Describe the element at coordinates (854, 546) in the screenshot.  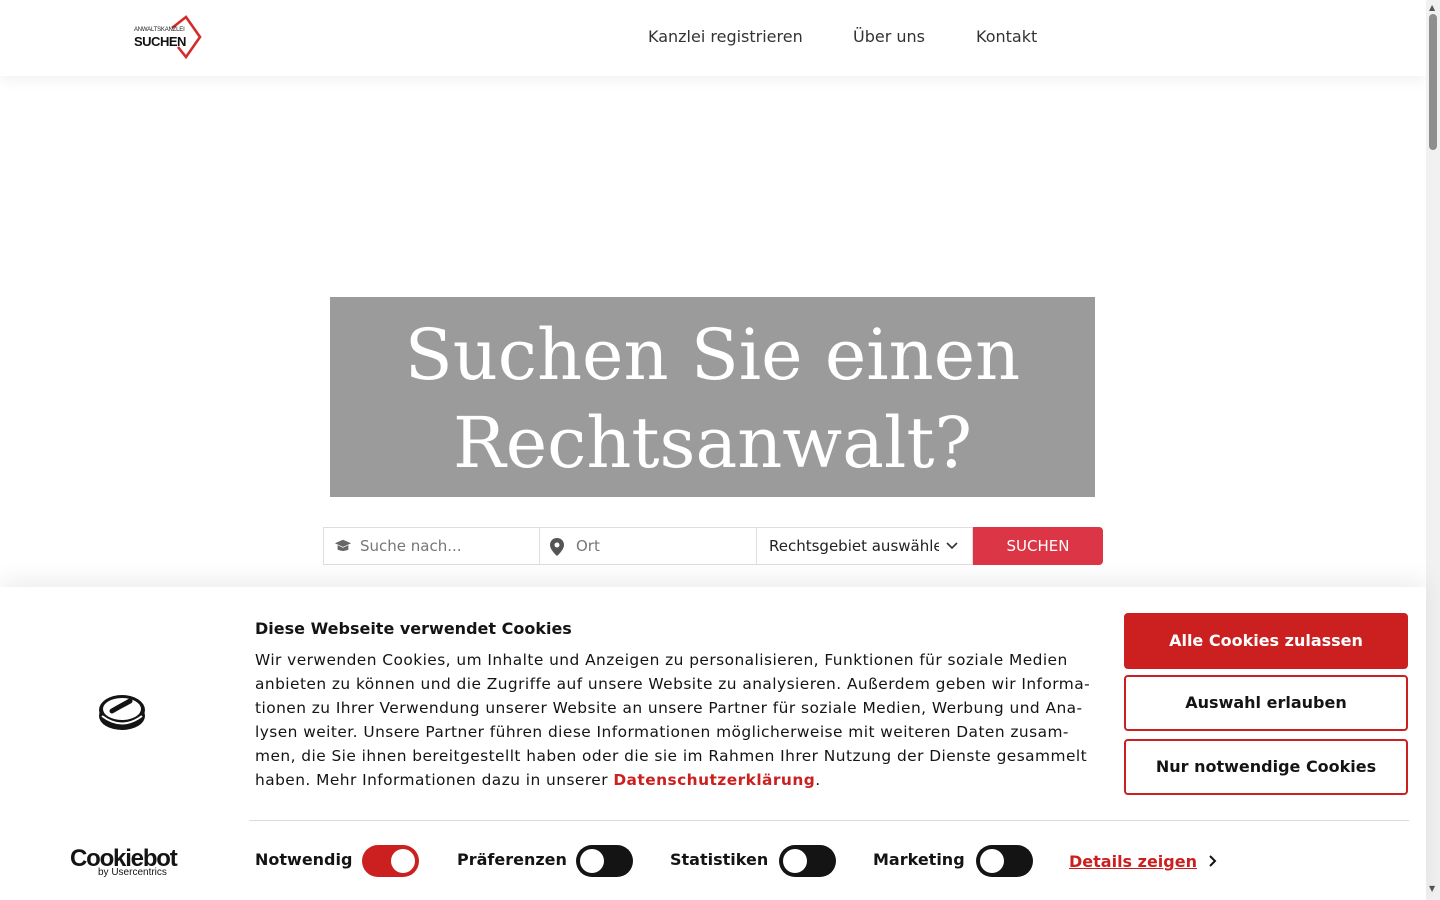
I see `category-select-value: Rechtsgebiet auswählen` at that location.